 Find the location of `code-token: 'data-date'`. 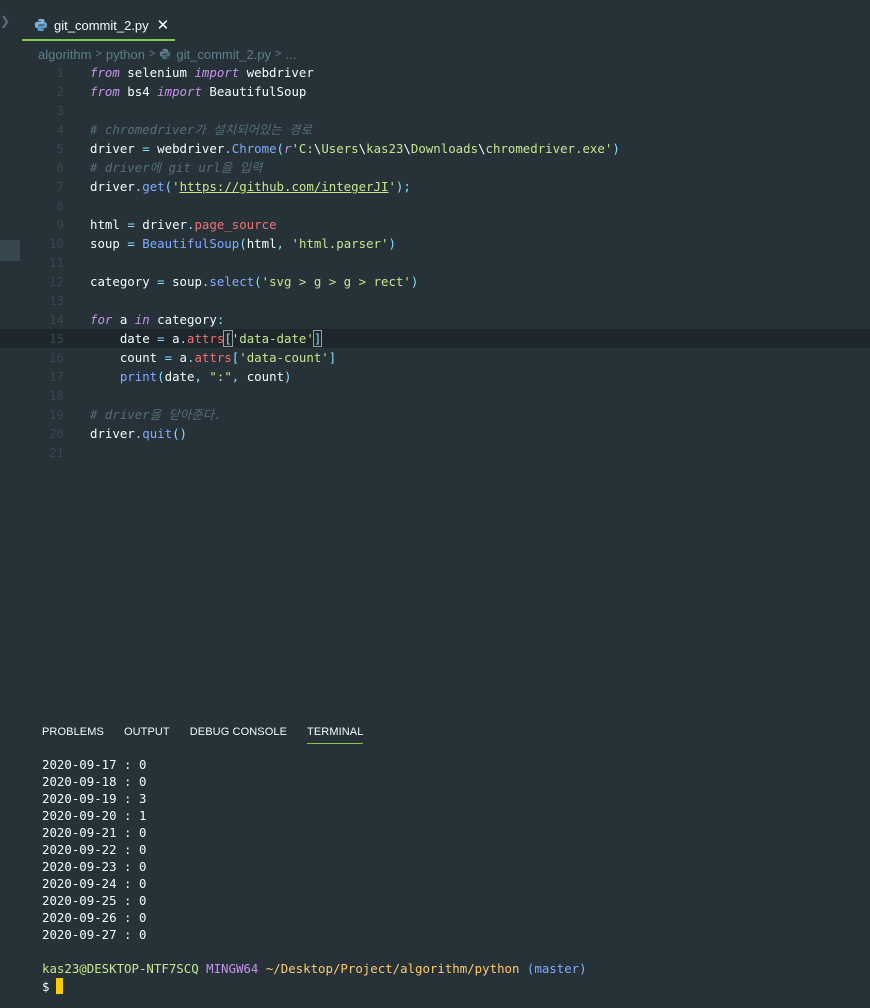

code-token: 'data-date' is located at coordinates (272, 338).